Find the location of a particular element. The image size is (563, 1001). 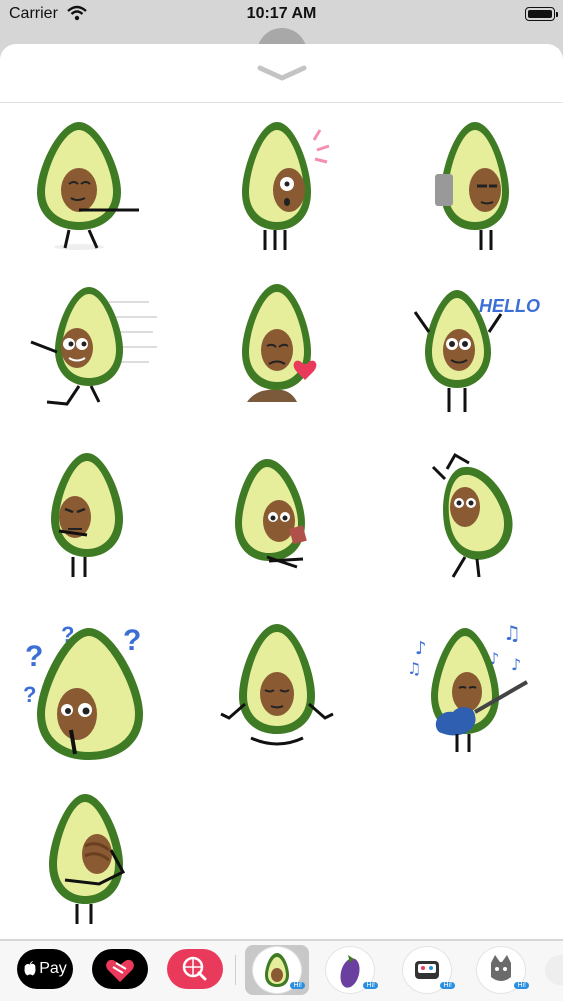

hello-text: HELLO is located at coordinates (509, 306).